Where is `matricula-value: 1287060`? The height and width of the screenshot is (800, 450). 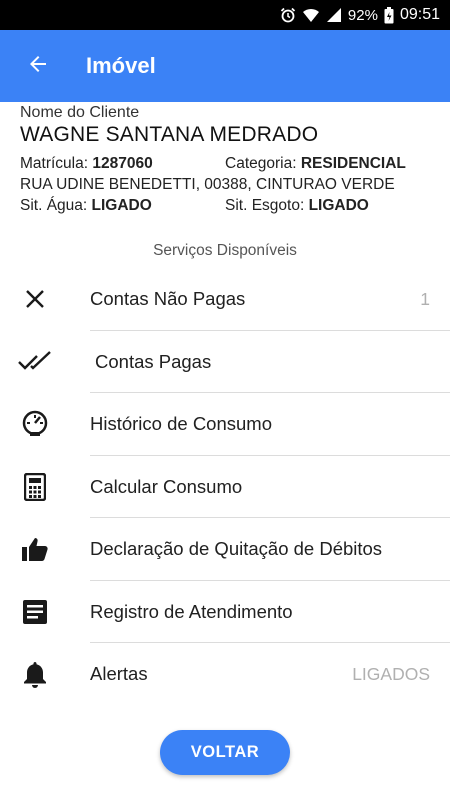
matricula-value: 1287060 is located at coordinates (122, 163).